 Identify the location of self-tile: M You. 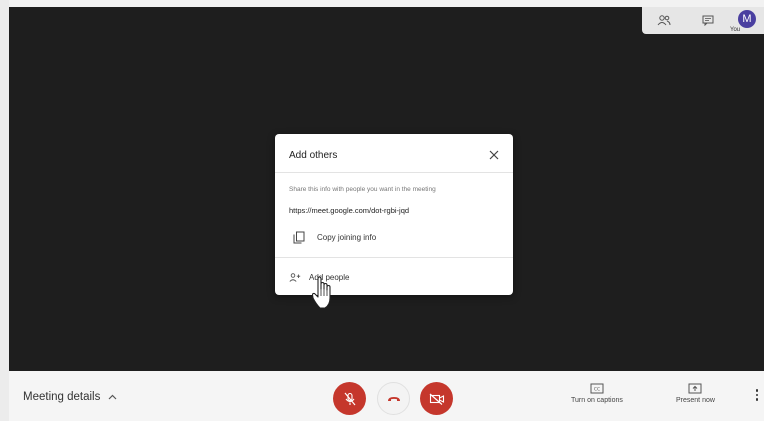
(747, 20).